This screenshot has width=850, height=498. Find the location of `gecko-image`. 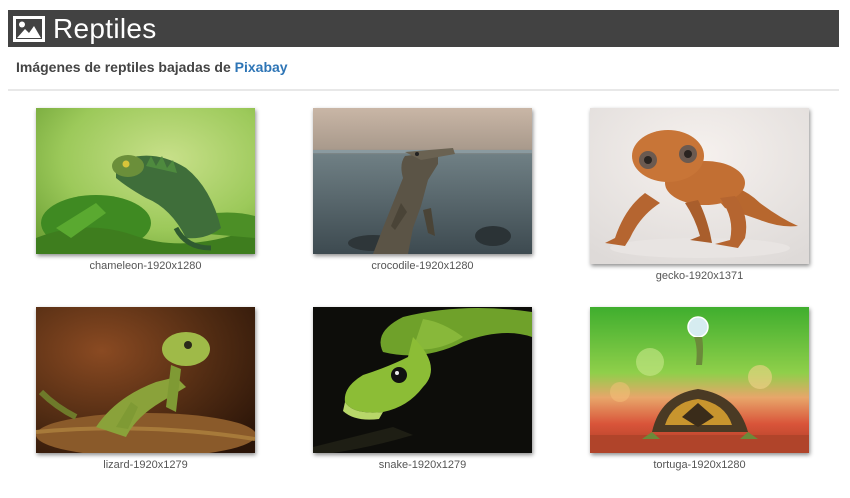

gecko-image is located at coordinates (699, 186).